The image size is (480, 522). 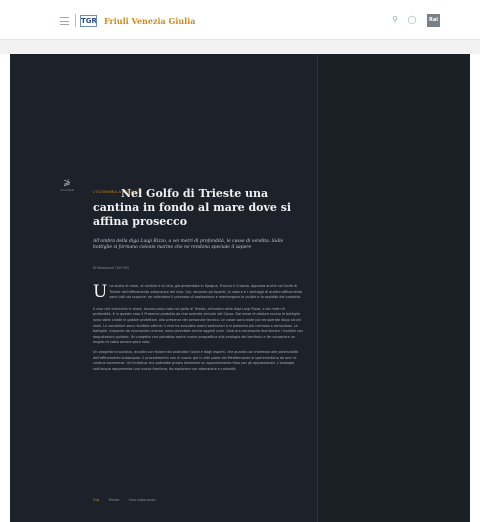 I want to click on tag-link: Trieste, so click(x=113, y=500).